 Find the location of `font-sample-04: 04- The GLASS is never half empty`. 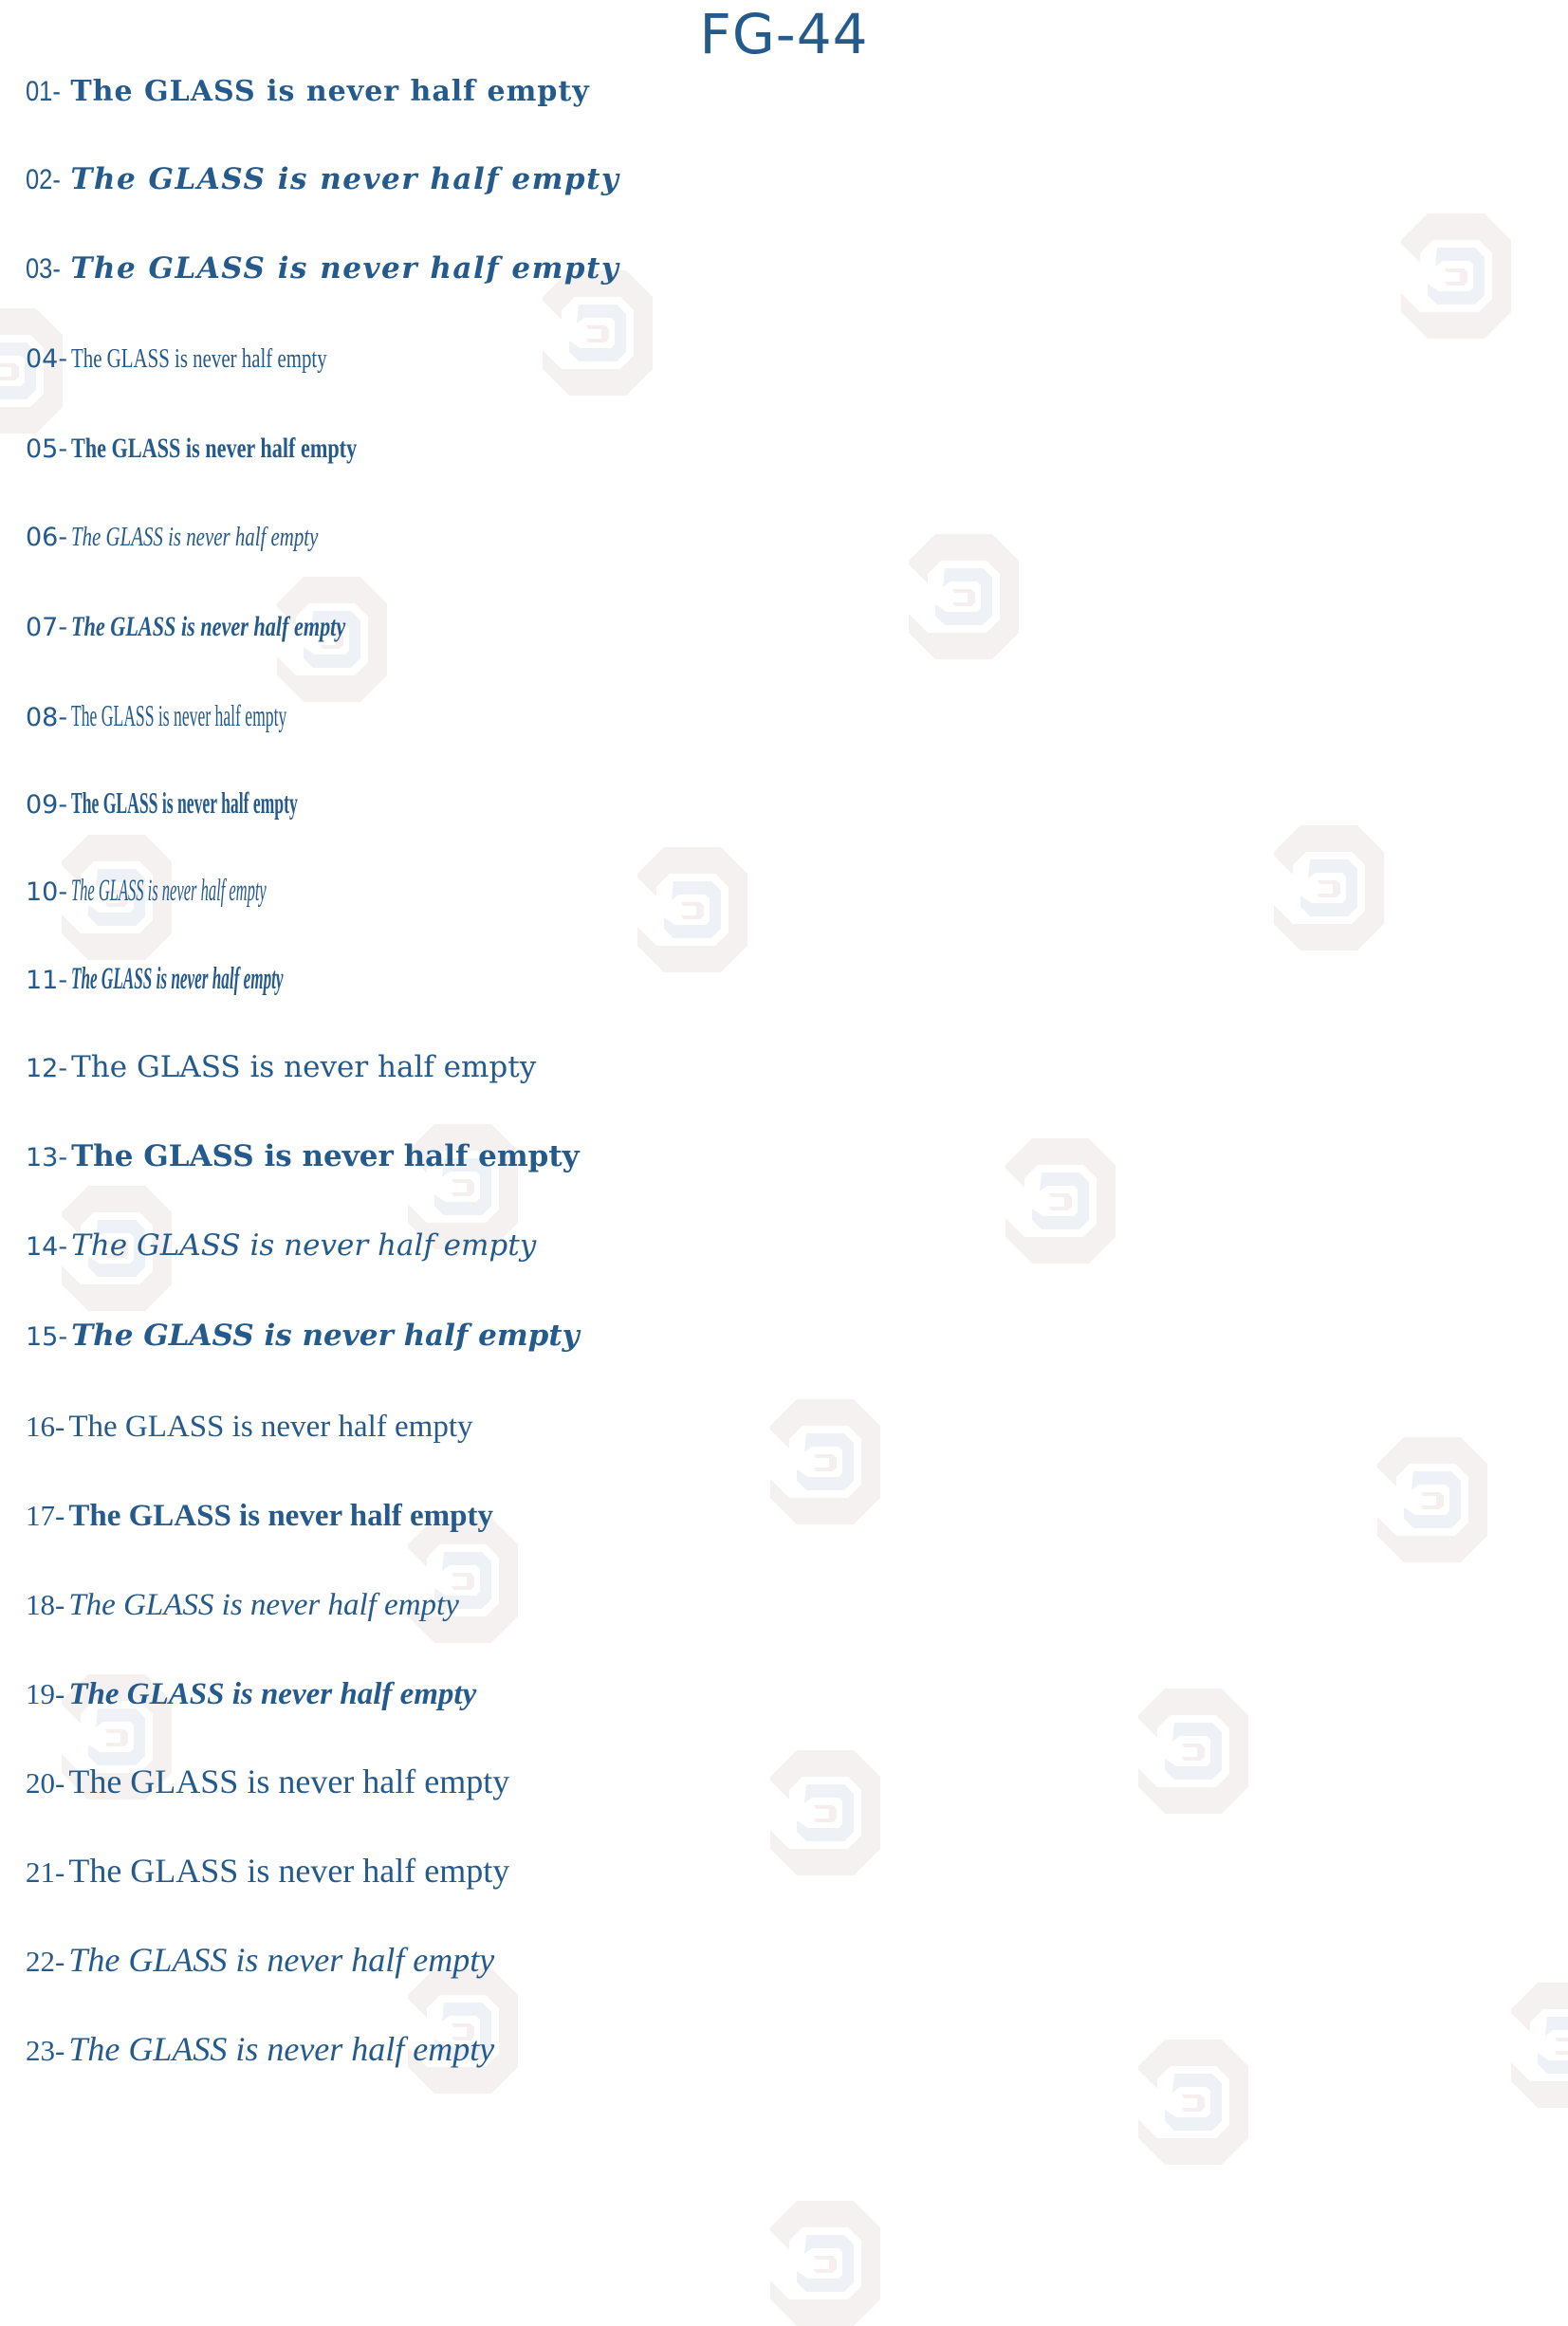

font-sample-04: 04- The GLASS is never half empty is located at coordinates (227, 359).